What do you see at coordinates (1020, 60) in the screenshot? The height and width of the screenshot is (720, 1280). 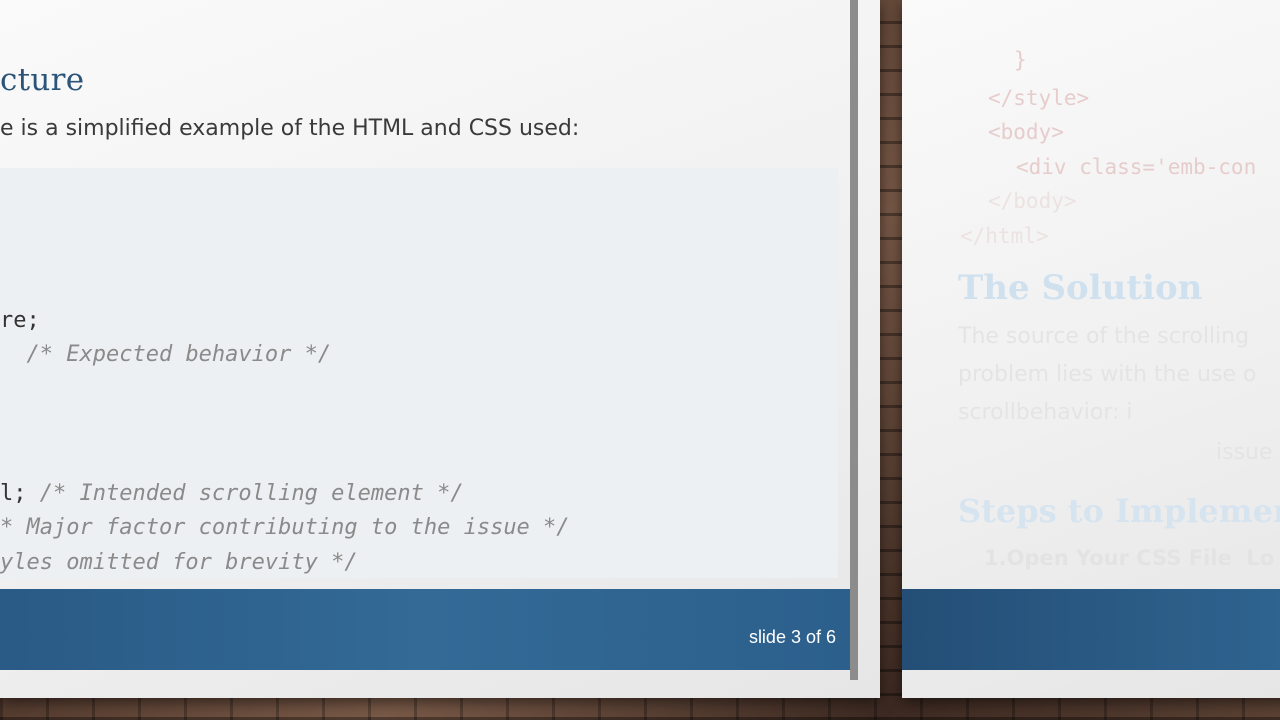 I see `ghost-code-line: }` at bounding box center [1020, 60].